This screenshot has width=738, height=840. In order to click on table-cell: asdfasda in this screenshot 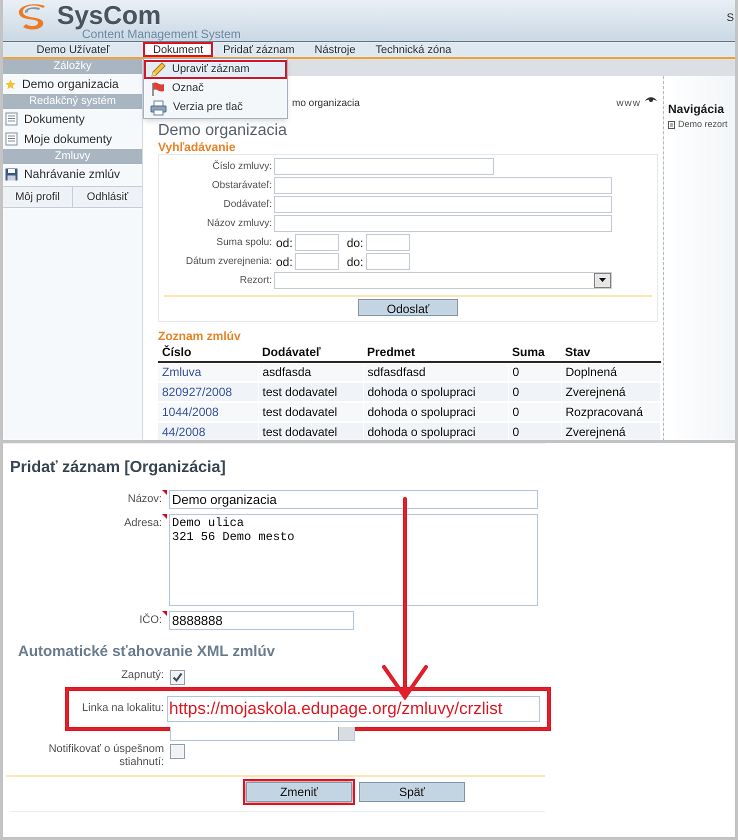, I will do `click(310, 372)`.